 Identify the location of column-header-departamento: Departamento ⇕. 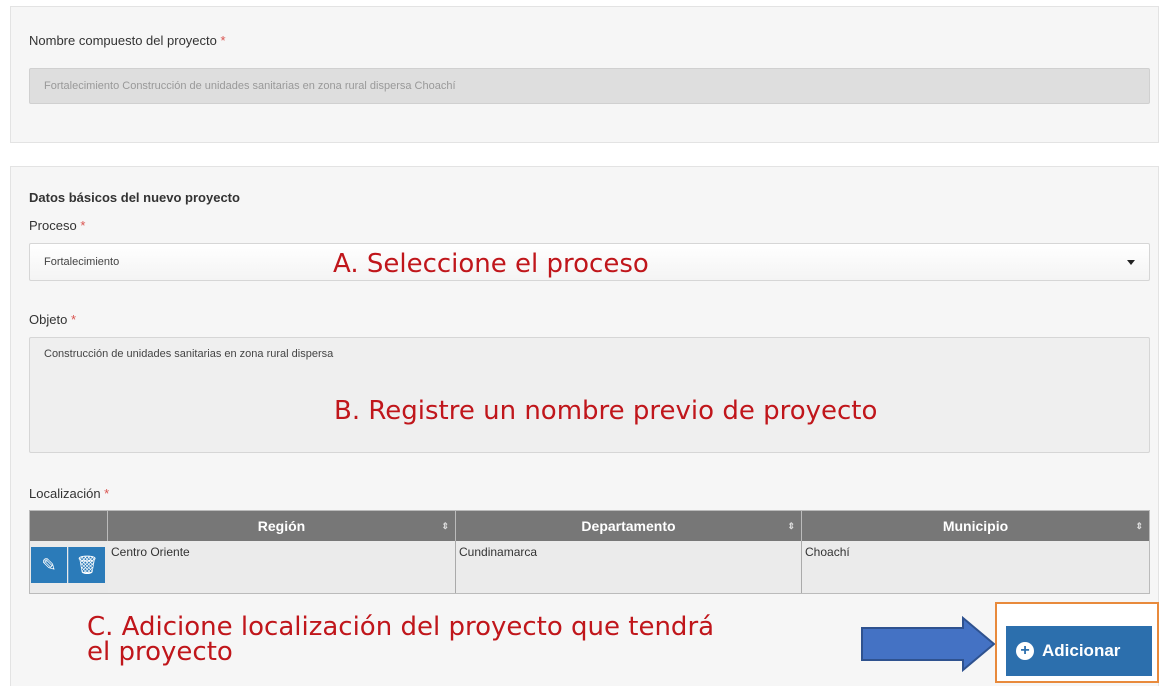
(629, 526).